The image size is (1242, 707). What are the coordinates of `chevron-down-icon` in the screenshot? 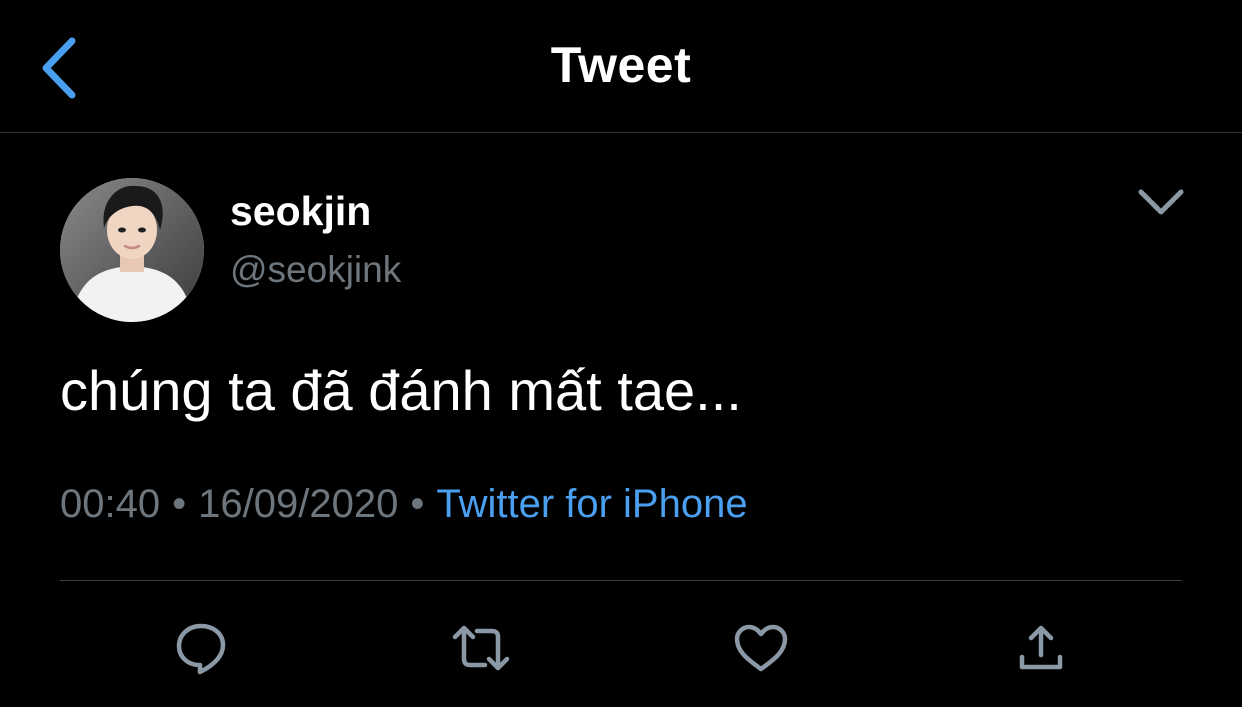 It's located at (1161, 202).